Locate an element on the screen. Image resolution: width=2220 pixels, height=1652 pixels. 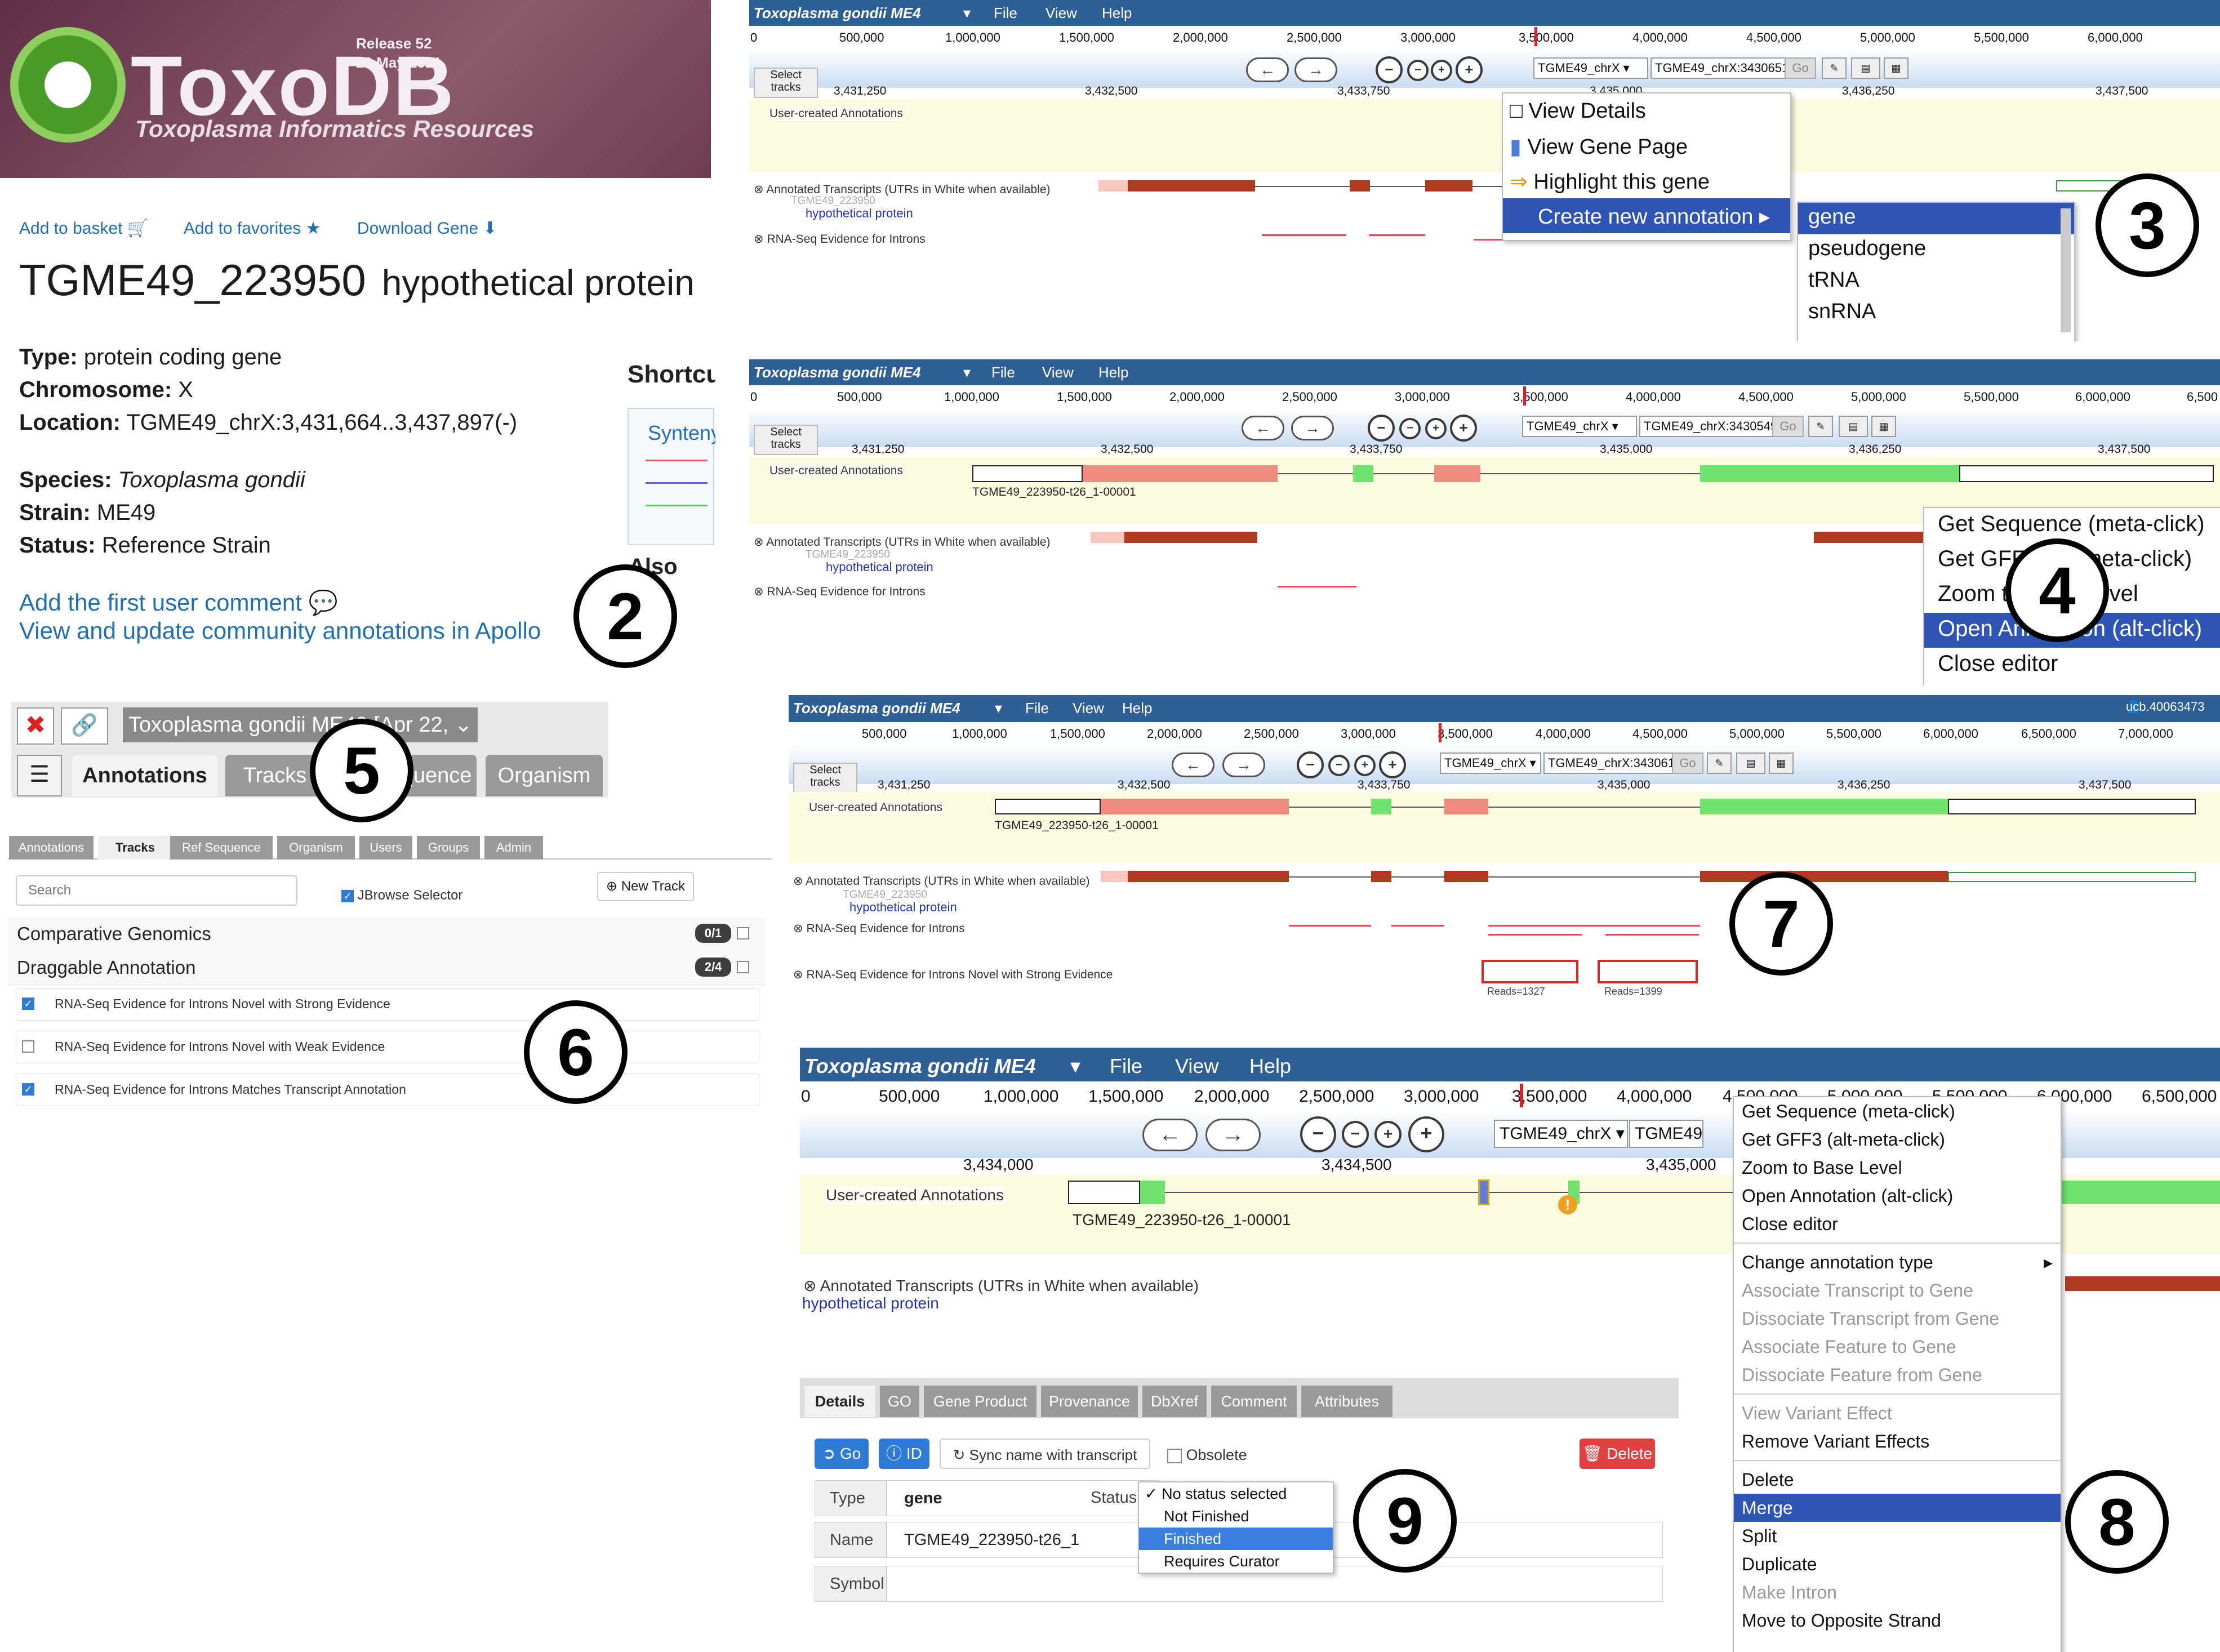
add-comment-link: Add the first user comment 💬 is located at coordinates (179, 603).